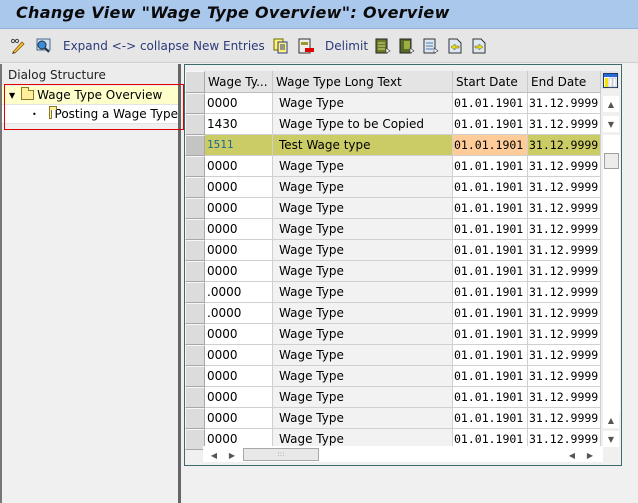 Image resolution: width=638 pixels, height=503 pixels. I want to click on long-text-cell: Wage Type to be Copied, so click(363, 124).